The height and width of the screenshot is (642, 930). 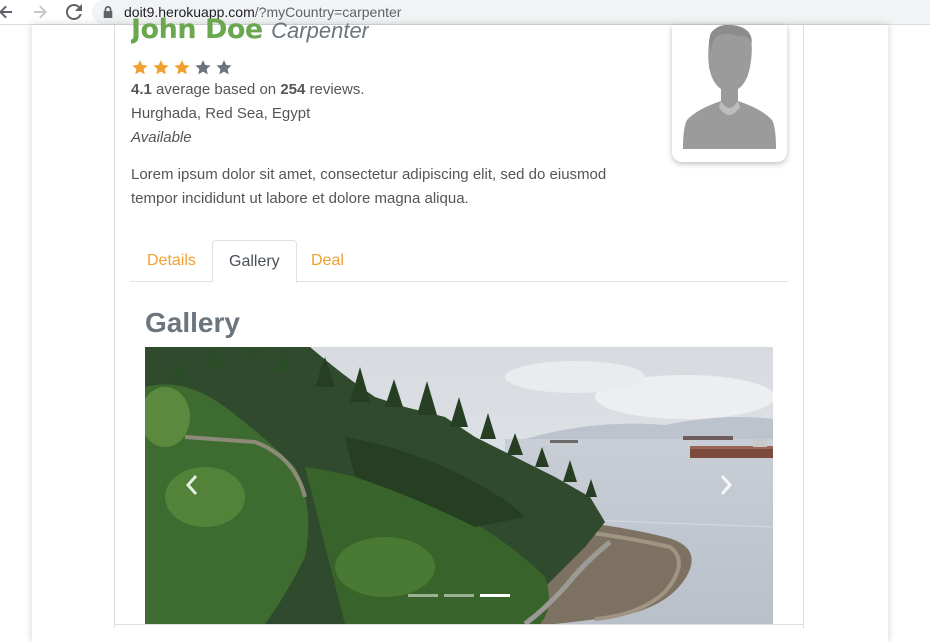 What do you see at coordinates (6, 12) in the screenshot?
I see `arrow-left-icon` at bounding box center [6, 12].